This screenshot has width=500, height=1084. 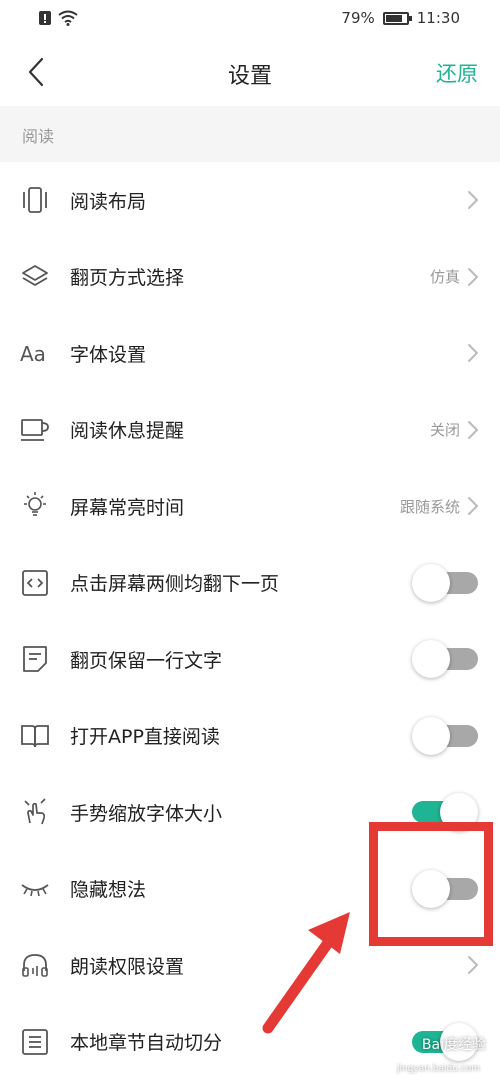 What do you see at coordinates (127, 431) in the screenshot?
I see `setting-label: 阅读休息提醒` at bounding box center [127, 431].